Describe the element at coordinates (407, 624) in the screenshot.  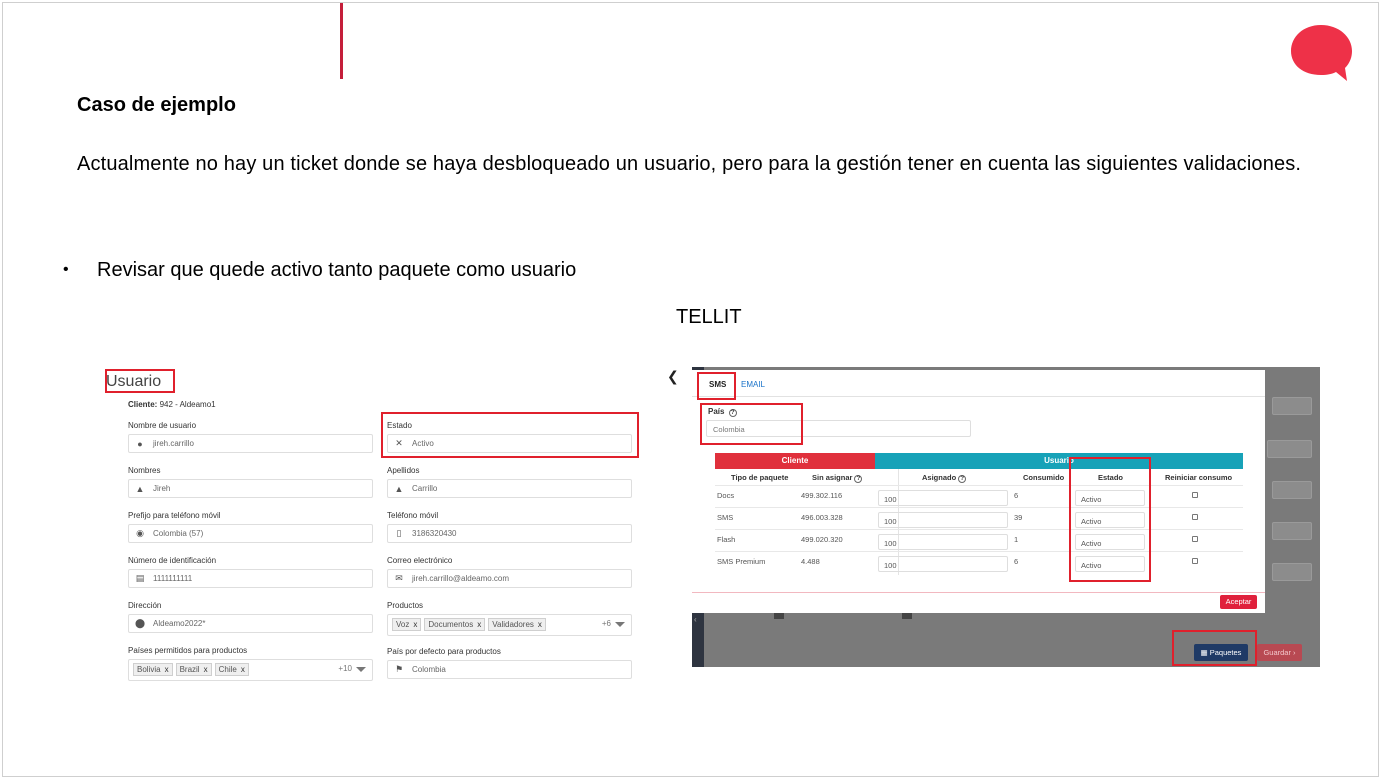
I see `chip-voz: Voz x` at that location.